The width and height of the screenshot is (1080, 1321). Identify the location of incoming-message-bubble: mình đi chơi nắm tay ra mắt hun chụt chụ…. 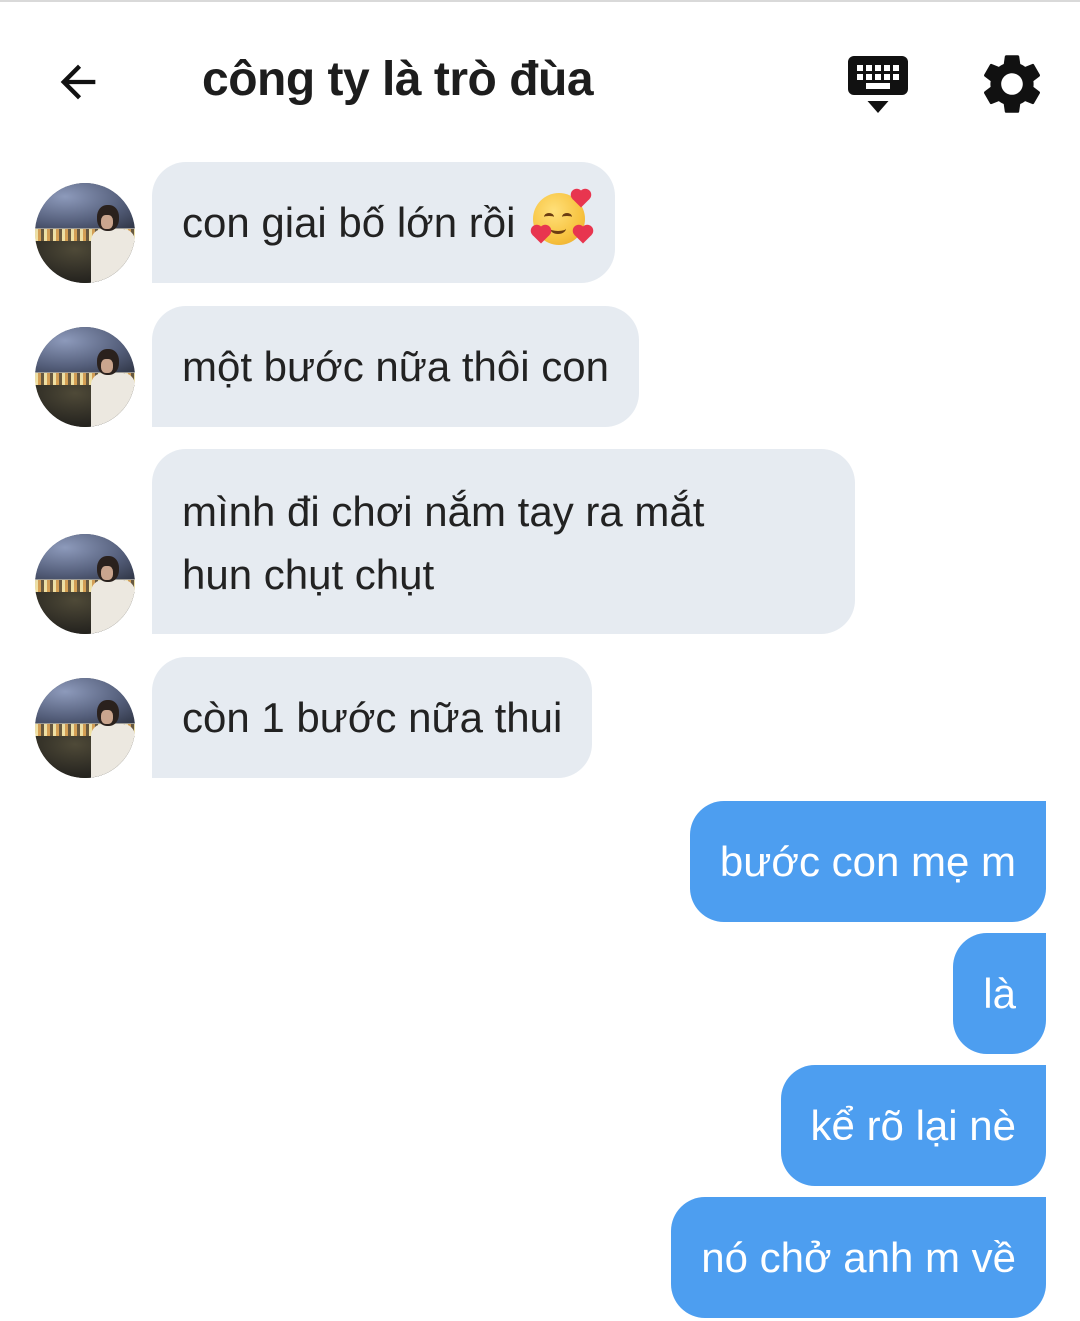
(503, 541).